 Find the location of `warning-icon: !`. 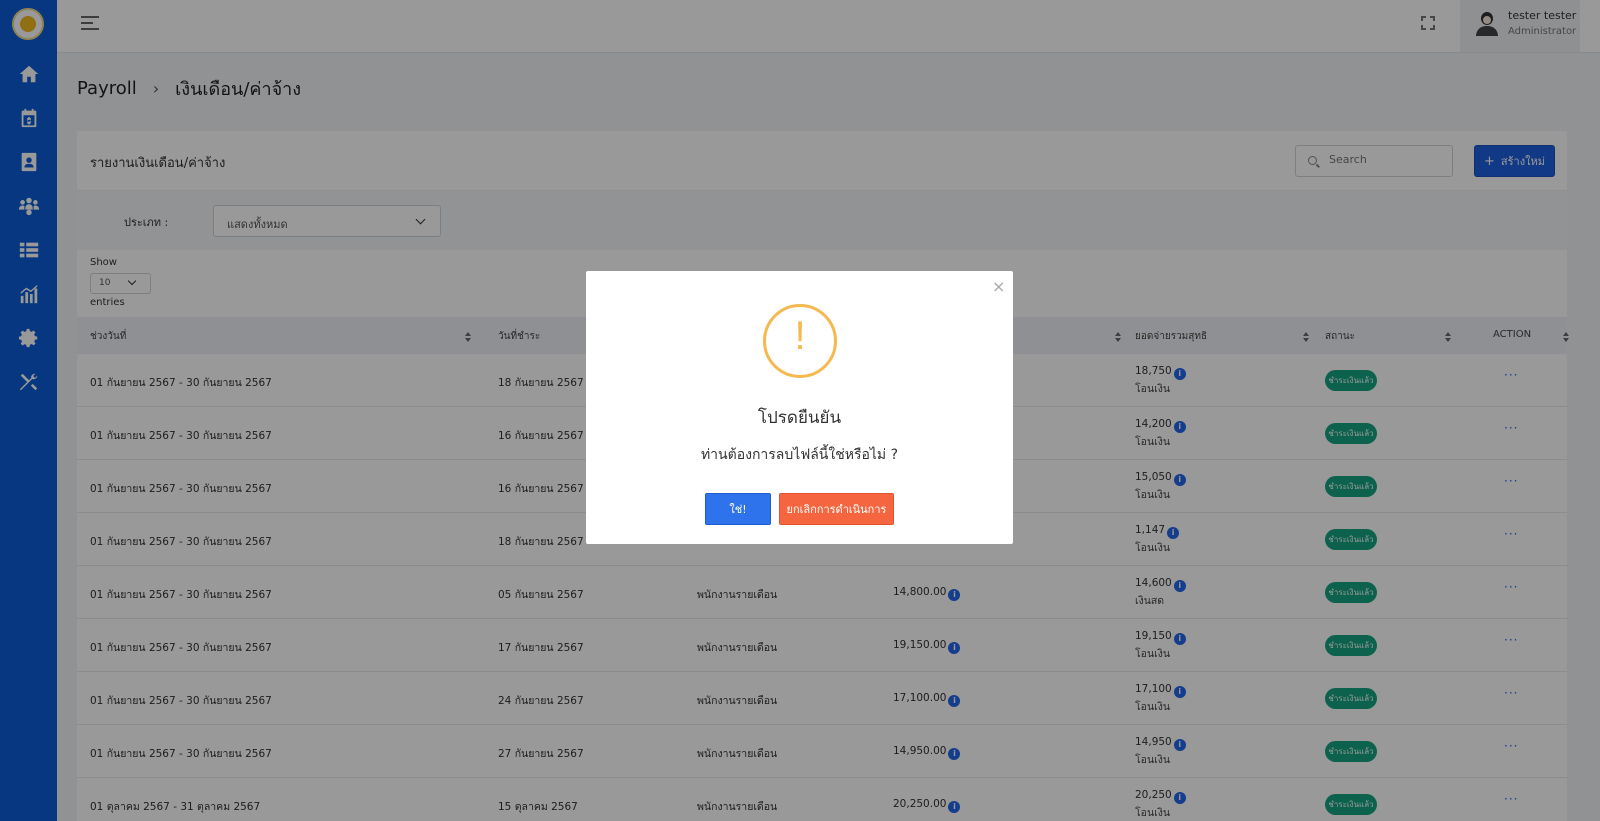

warning-icon: ! is located at coordinates (800, 341).